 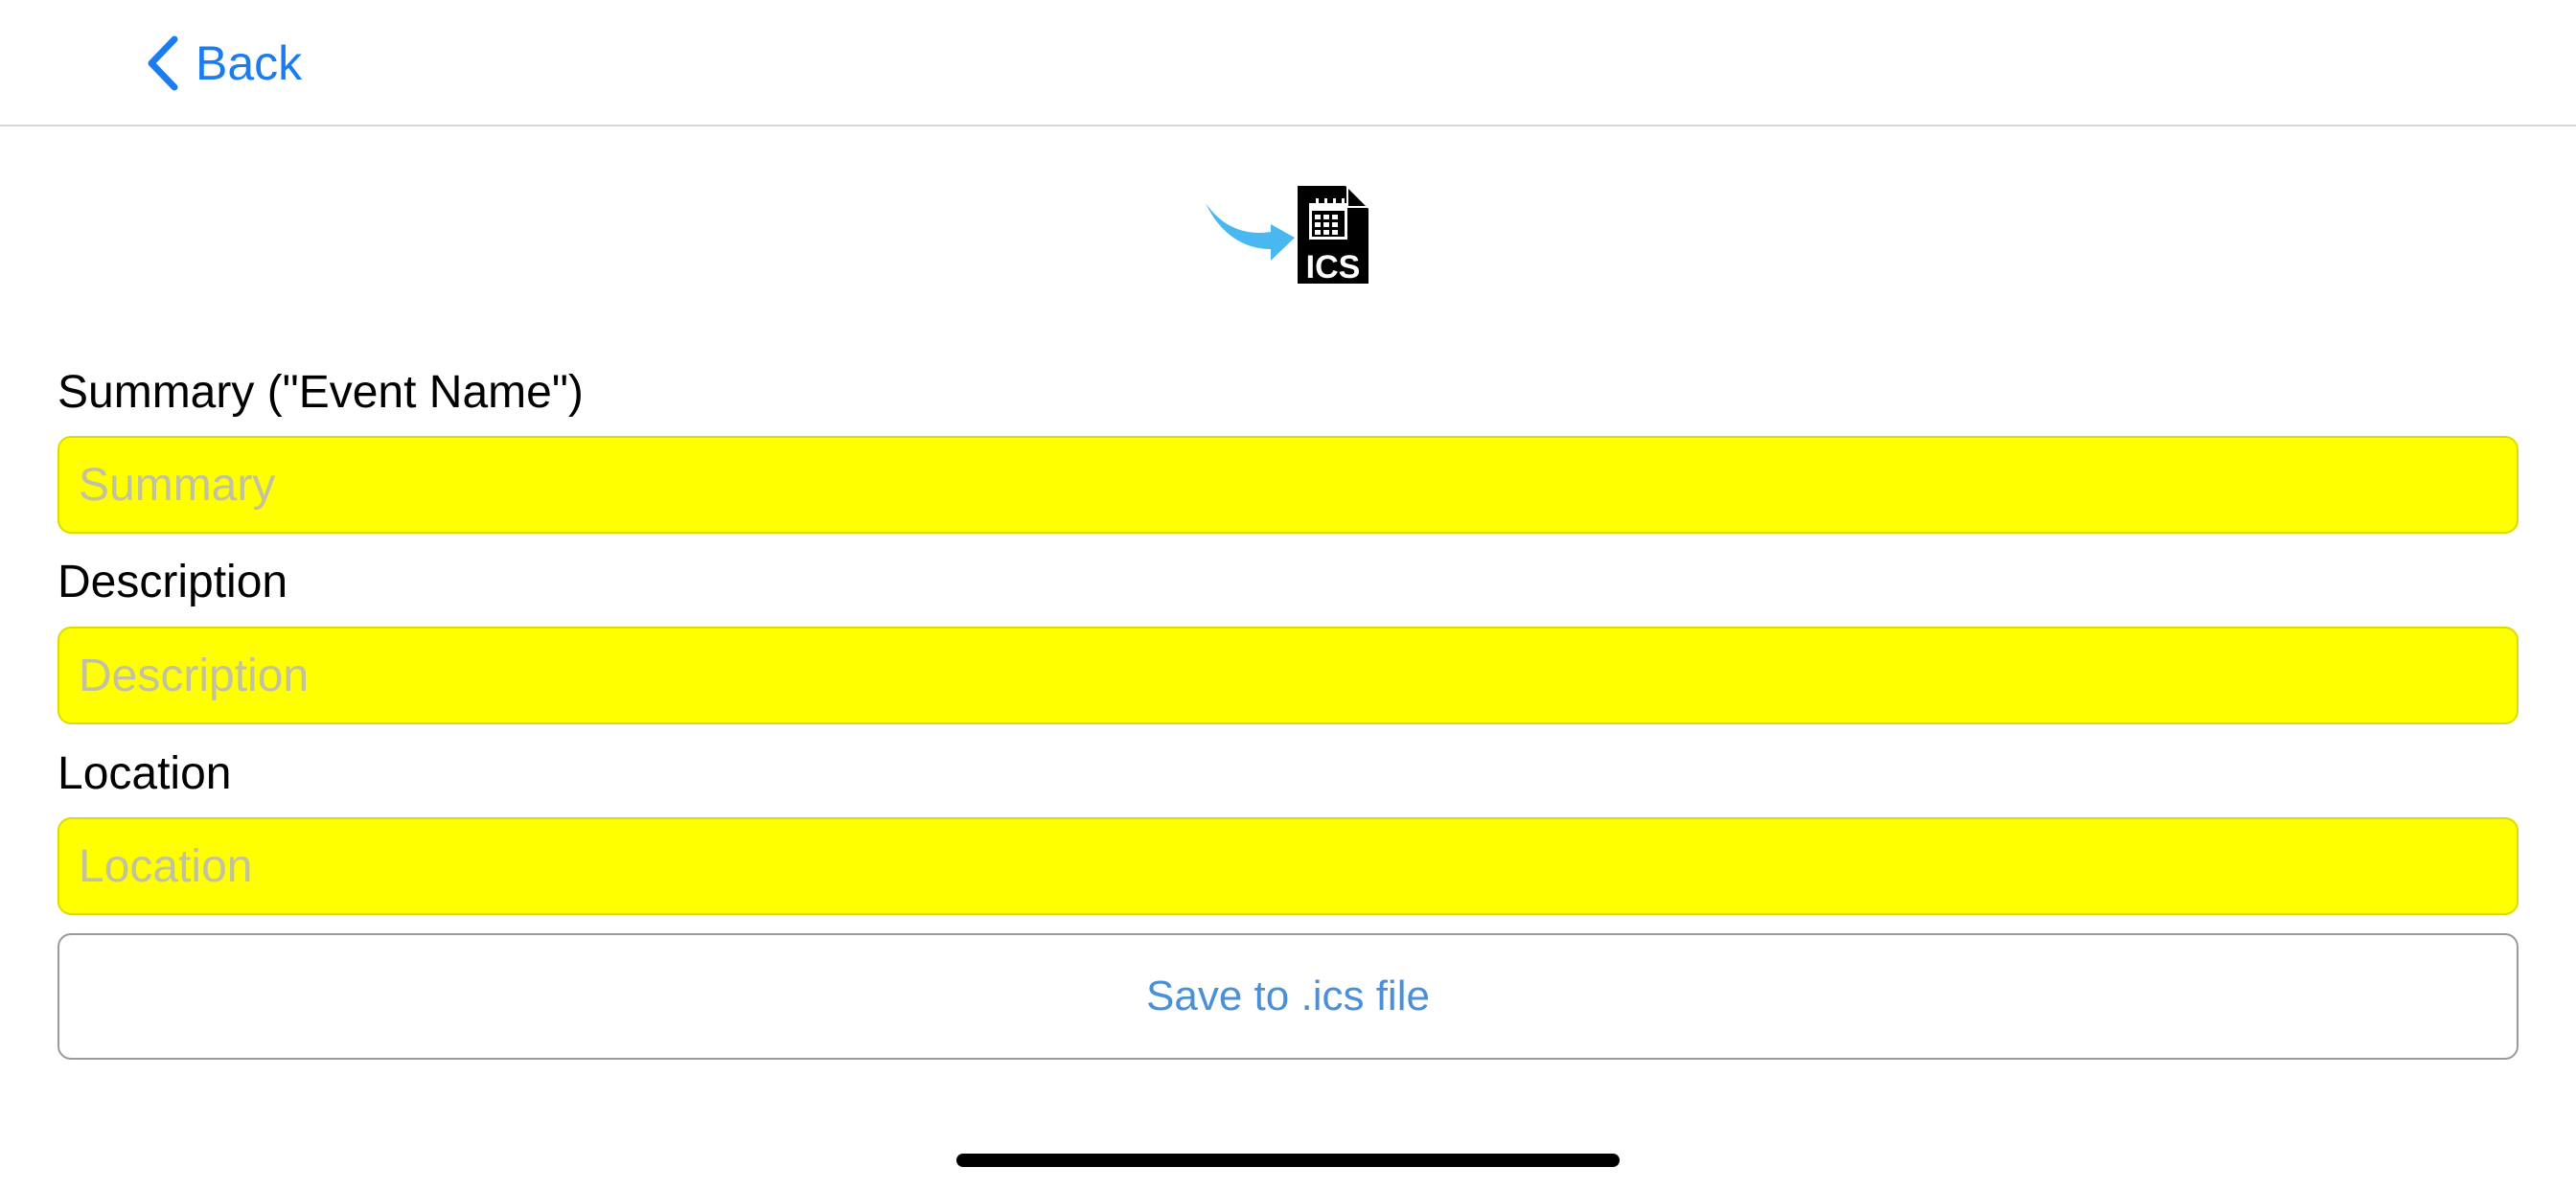 I want to click on save-button-label: Save to .ics file, so click(x=1288, y=996).